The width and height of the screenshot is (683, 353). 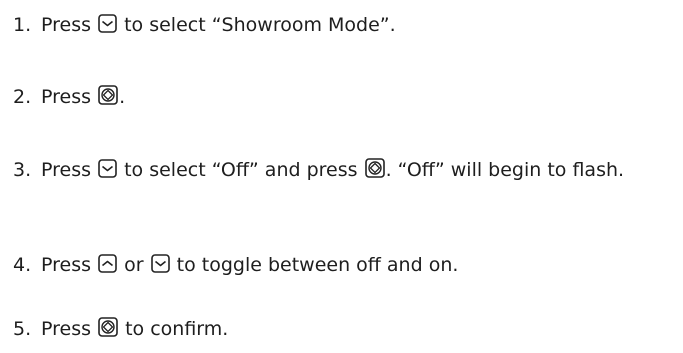 What do you see at coordinates (345, 329) in the screenshot?
I see `step-5: 5. Press to confirm.` at bounding box center [345, 329].